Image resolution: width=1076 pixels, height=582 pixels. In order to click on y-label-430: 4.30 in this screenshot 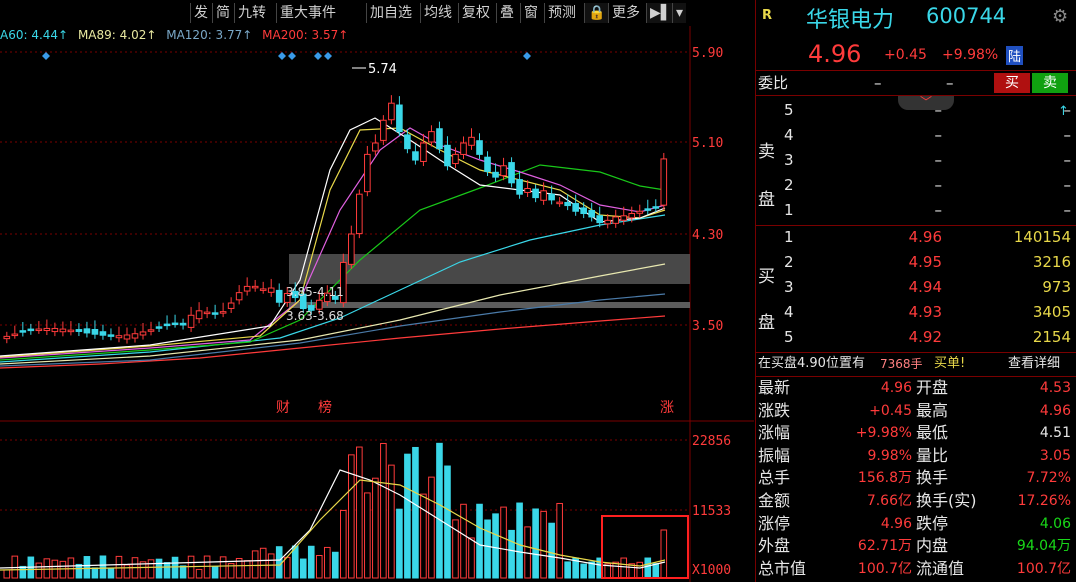, I will do `click(707, 235)`.